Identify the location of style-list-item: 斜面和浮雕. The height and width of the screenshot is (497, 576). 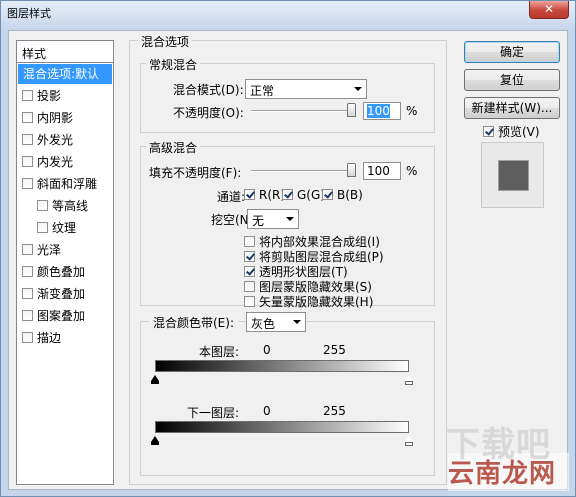
(65, 184).